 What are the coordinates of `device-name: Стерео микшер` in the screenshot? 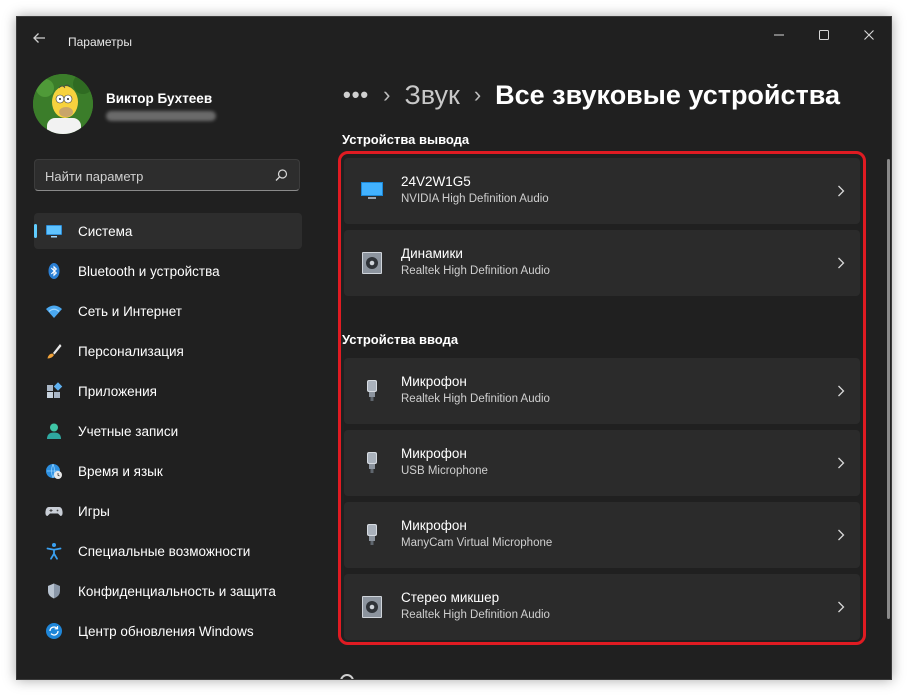 It's located at (450, 597).